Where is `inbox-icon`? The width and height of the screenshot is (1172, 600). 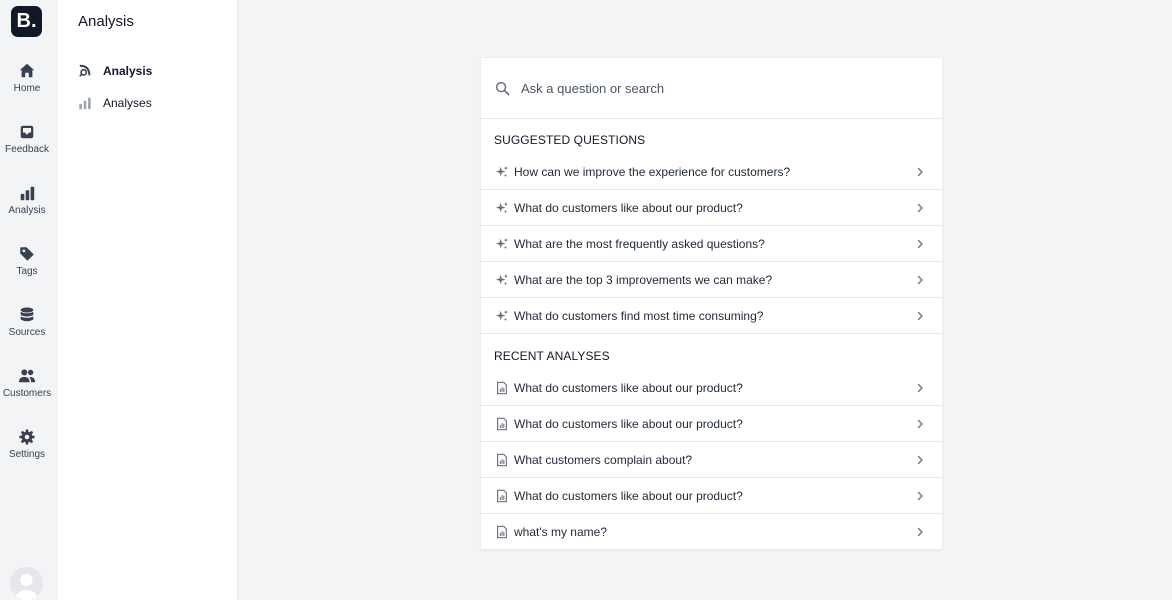 inbox-icon is located at coordinates (27, 132).